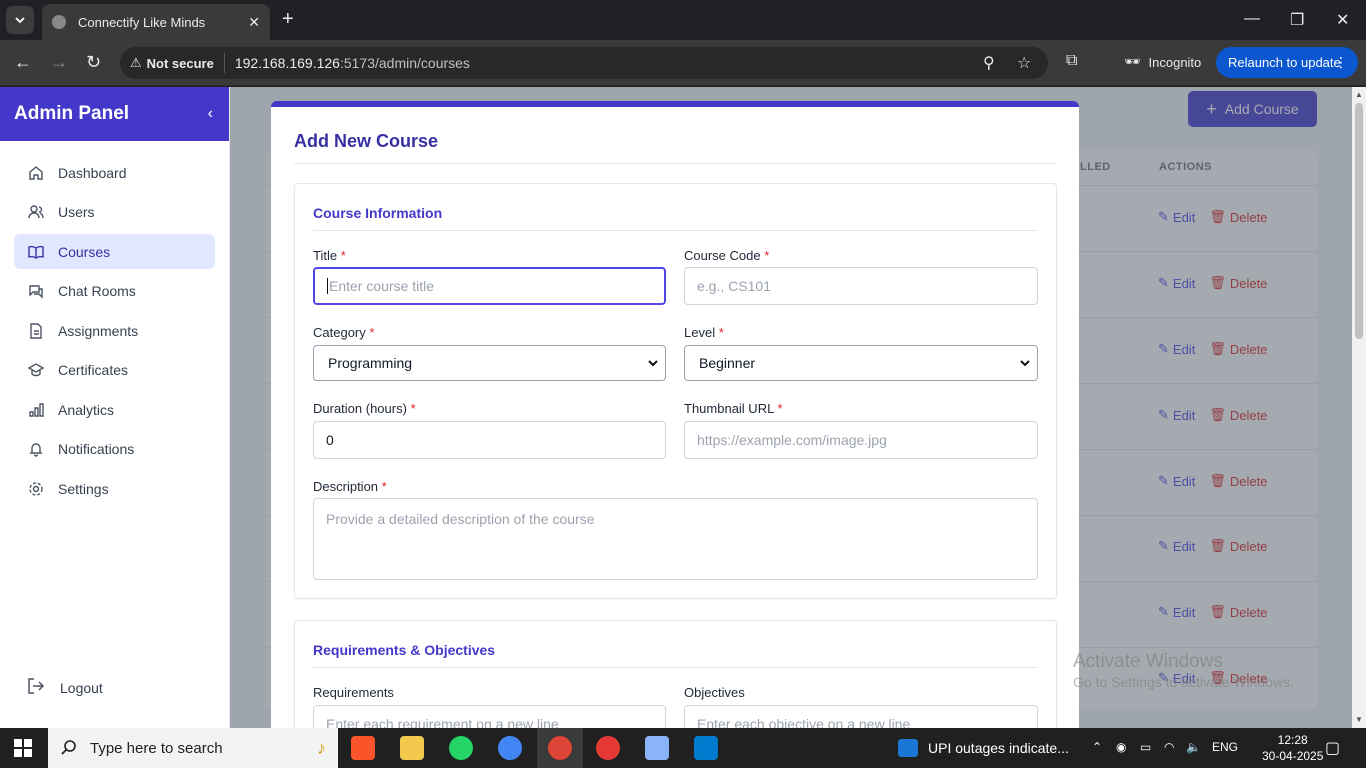 The image size is (1366, 768). What do you see at coordinates (734, 286) in the screenshot?
I see `course-code-placeholder: e.g., CS101` at bounding box center [734, 286].